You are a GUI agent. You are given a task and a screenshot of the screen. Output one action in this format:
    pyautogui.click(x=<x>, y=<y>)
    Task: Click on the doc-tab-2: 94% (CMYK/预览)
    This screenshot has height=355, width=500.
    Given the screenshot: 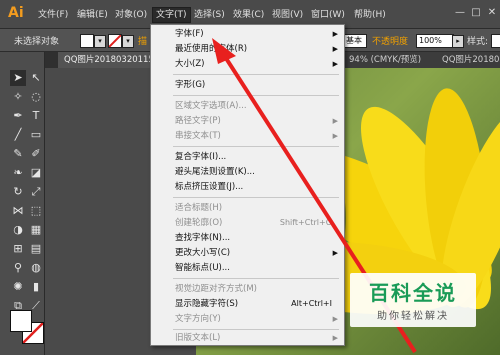 What is the action you would take?
    pyautogui.click(x=390, y=60)
    